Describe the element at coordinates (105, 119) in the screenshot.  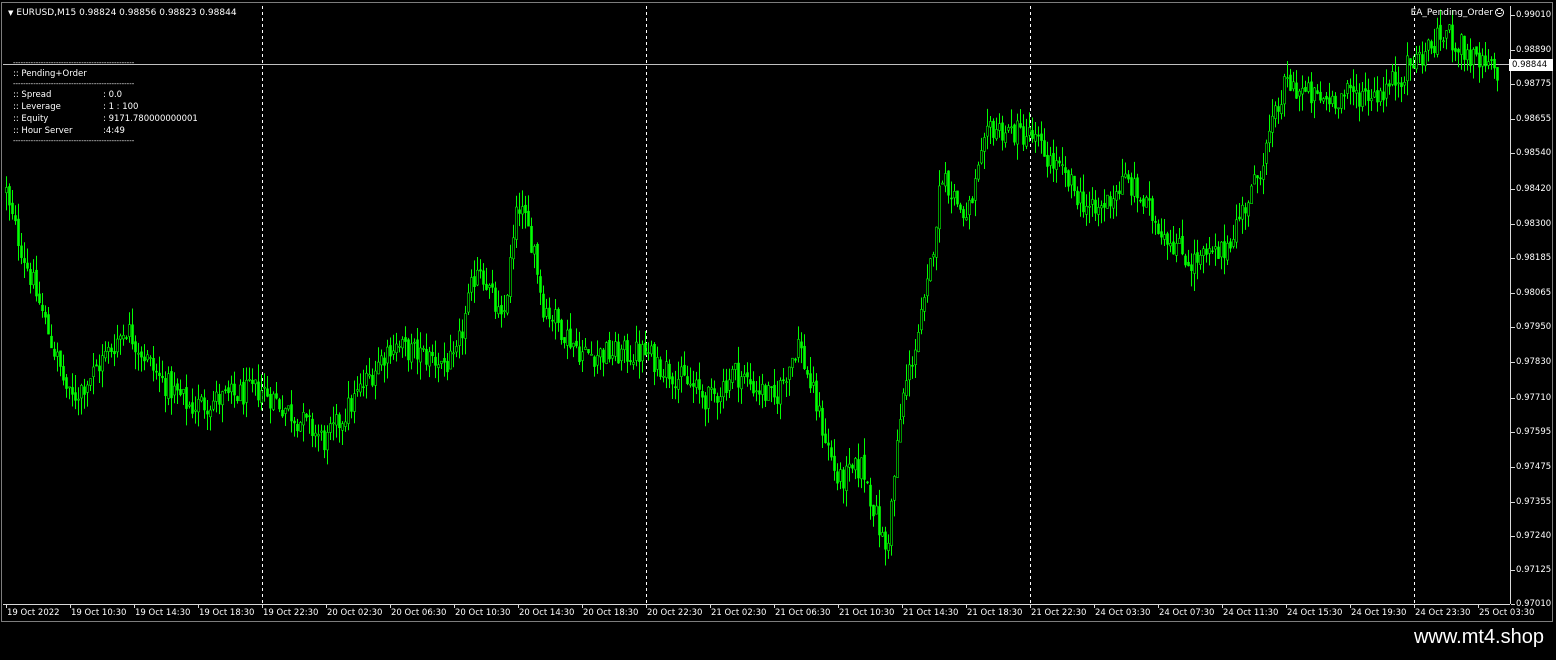
I see `info-row-equity: :: Equity: 9171.780000000001` at that location.